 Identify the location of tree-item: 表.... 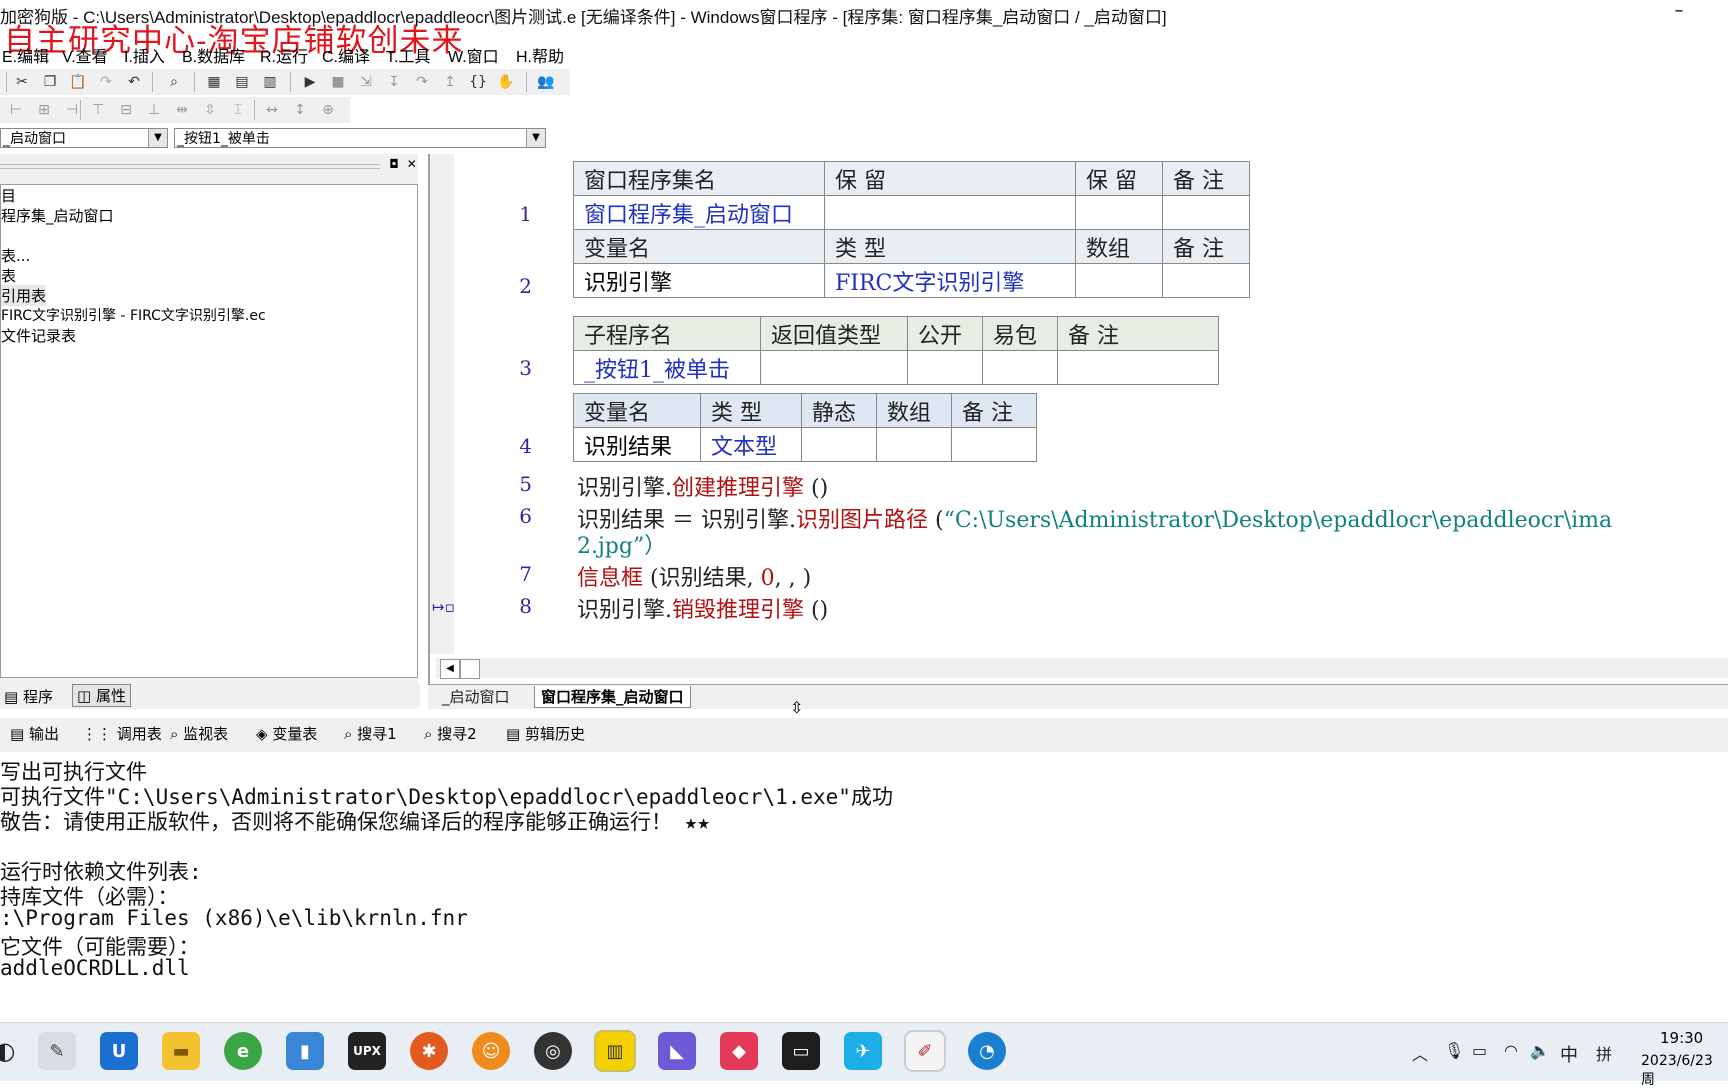
(15, 255).